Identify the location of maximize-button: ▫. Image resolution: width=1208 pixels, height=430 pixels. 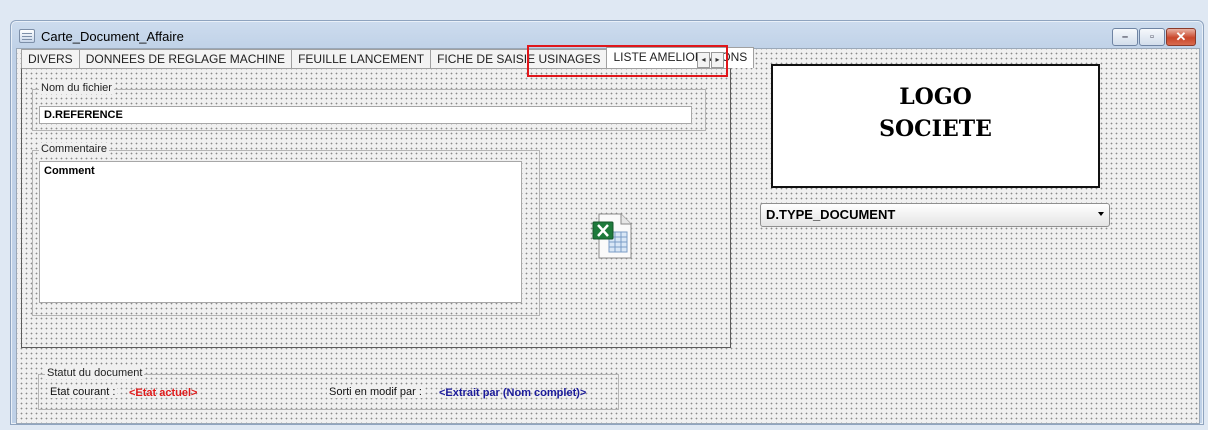
(1152, 37).